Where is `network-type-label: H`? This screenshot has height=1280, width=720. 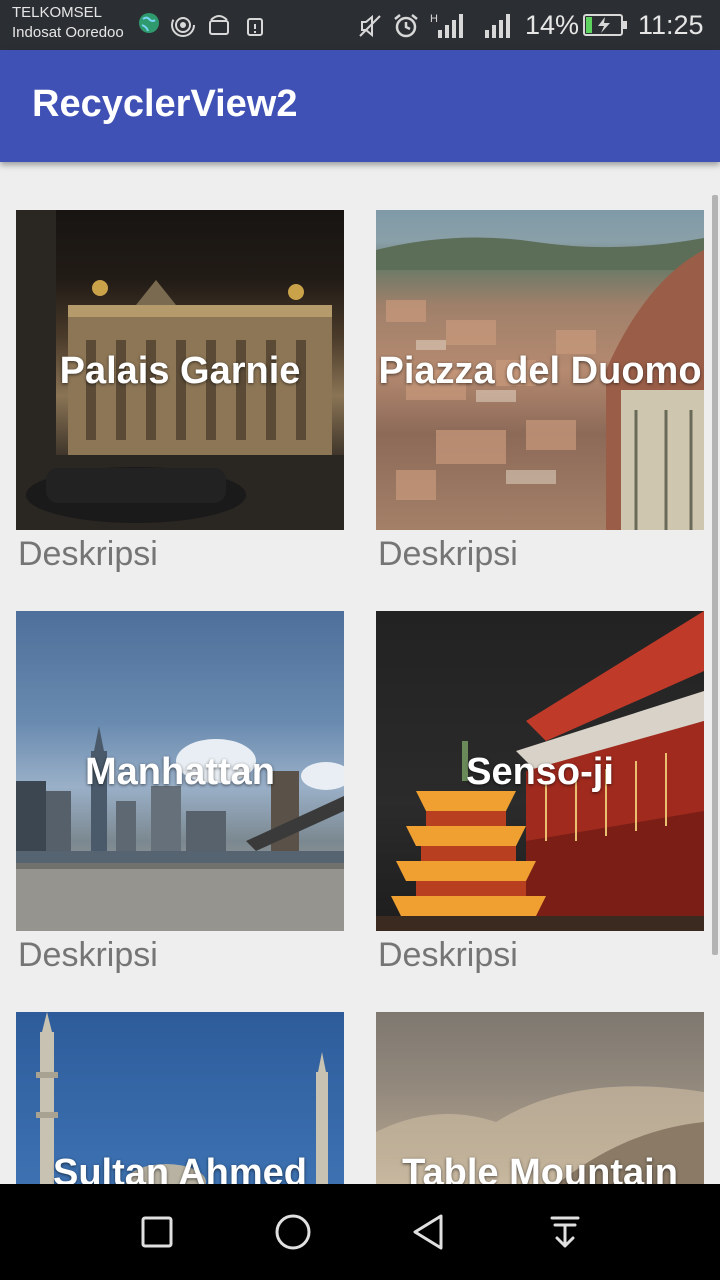 network-type-label: H is located at coordinates (434, 19).